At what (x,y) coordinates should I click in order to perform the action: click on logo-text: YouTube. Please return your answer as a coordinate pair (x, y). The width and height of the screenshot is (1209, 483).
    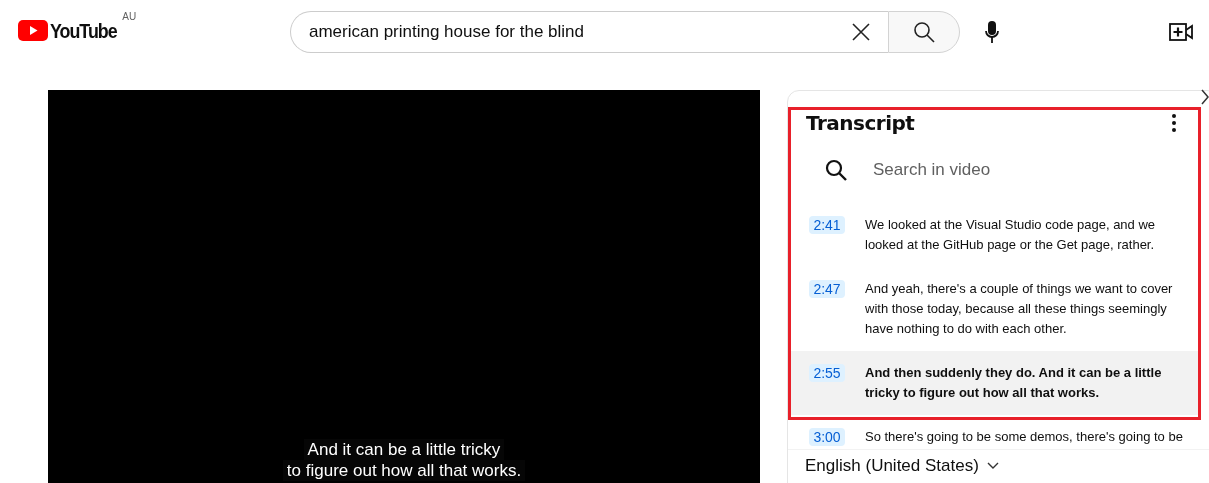
    Looking at the image, I should click on (83, 30).